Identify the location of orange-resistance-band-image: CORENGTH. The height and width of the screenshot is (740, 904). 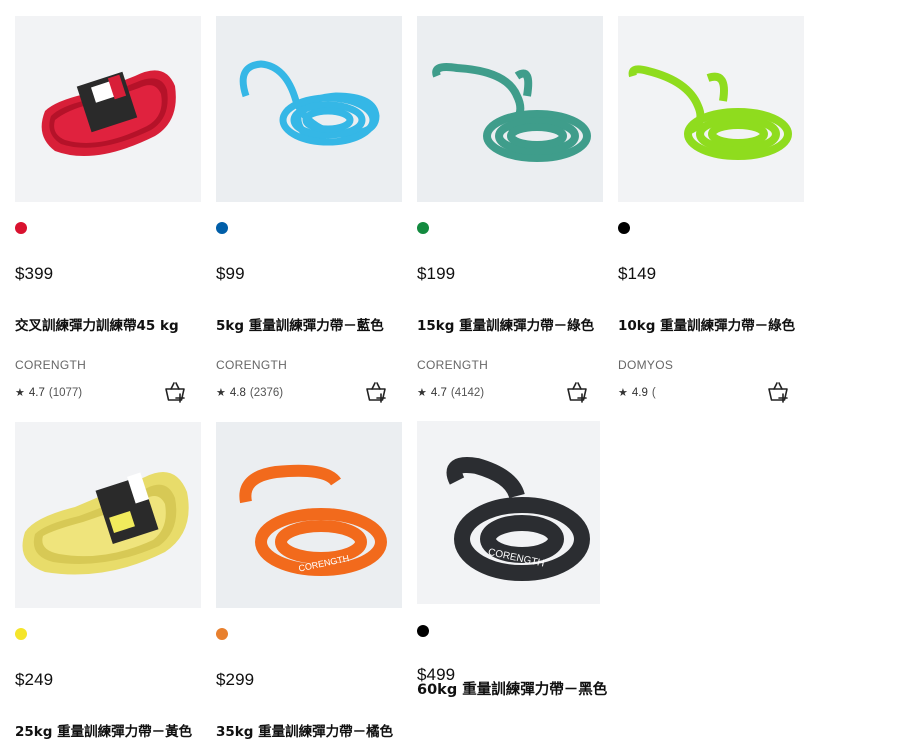
(309, 515).